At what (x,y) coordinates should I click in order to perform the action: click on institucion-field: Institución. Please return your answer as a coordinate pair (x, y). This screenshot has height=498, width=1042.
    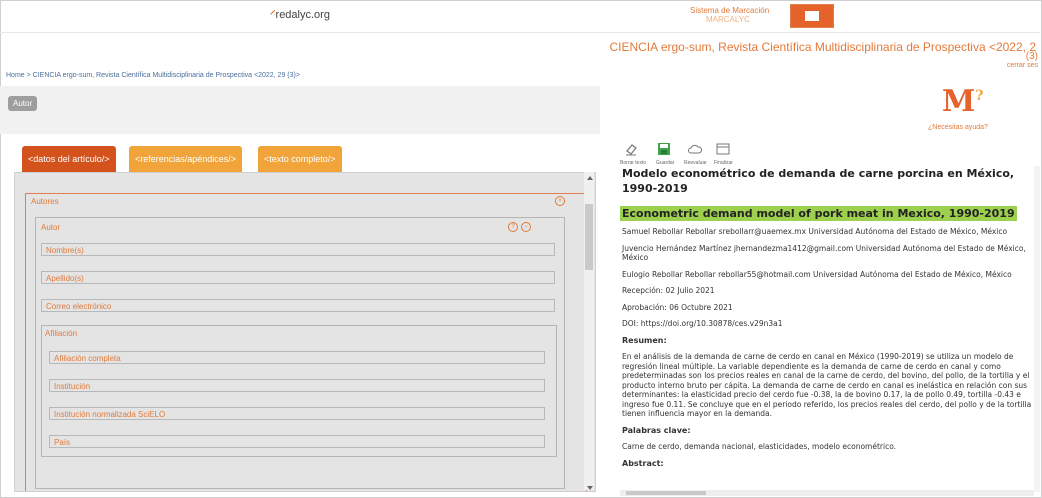
    Looking at the image, I should click on (297, 385).